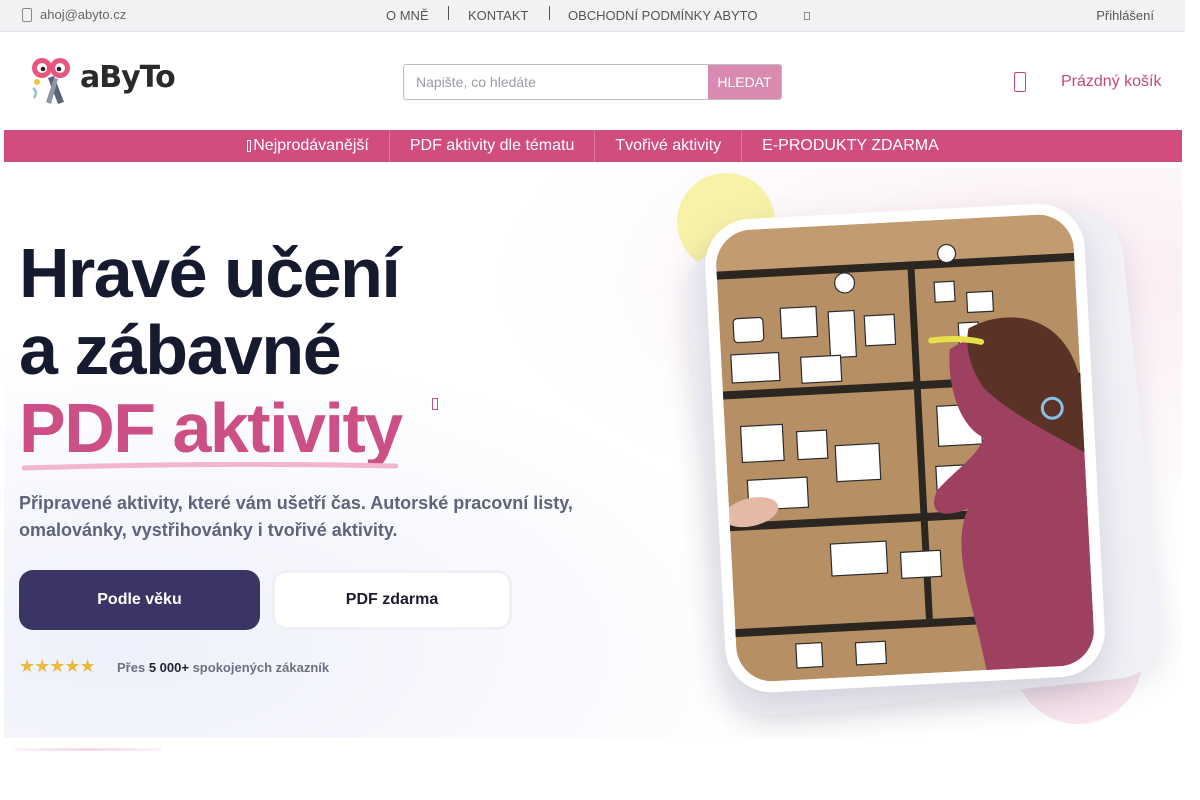 Image resolution: width=1200 pixels, height=800 pixels. I want to click on nav-item-e-produkty-zdarma: E-PRODUKTY ZDARMA, so click(850, 146).